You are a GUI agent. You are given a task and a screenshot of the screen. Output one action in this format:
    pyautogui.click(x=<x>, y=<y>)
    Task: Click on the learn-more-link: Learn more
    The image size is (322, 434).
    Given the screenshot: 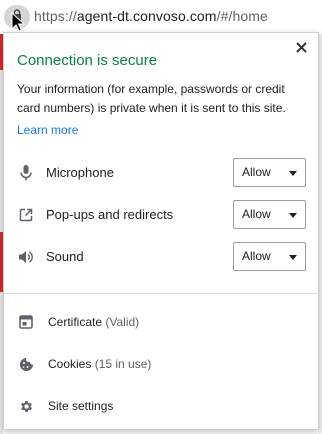 What is the action you would take?
    pyautogui.click(x=47, y=130)
    